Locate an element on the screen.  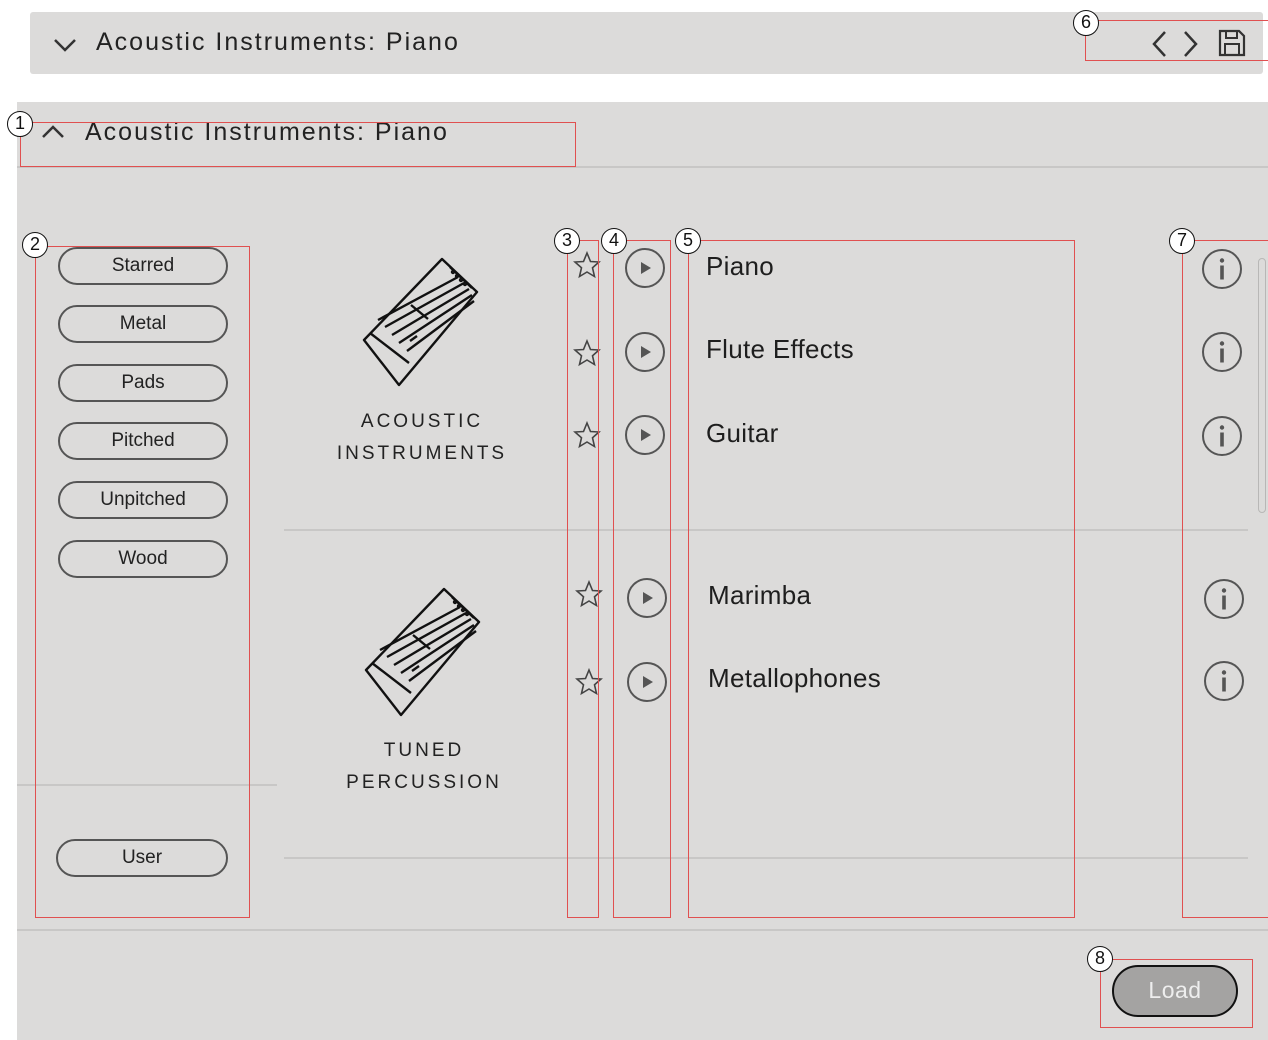
callout-number: 8 is located at coordinates (1100, 959).